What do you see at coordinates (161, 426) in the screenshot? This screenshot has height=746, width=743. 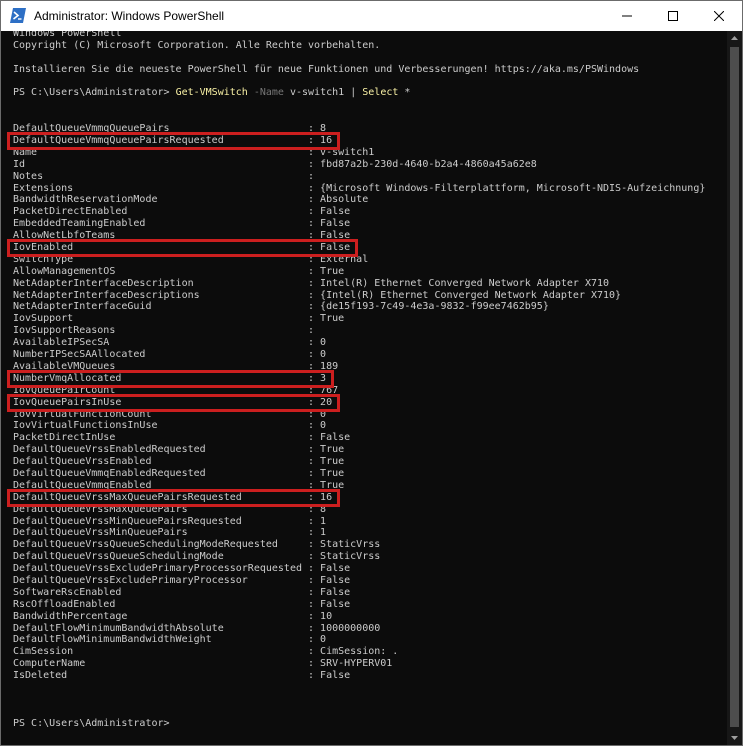 I see `property-name: IovVirtualFunctionsInUse` at bounding box center [161, 426].